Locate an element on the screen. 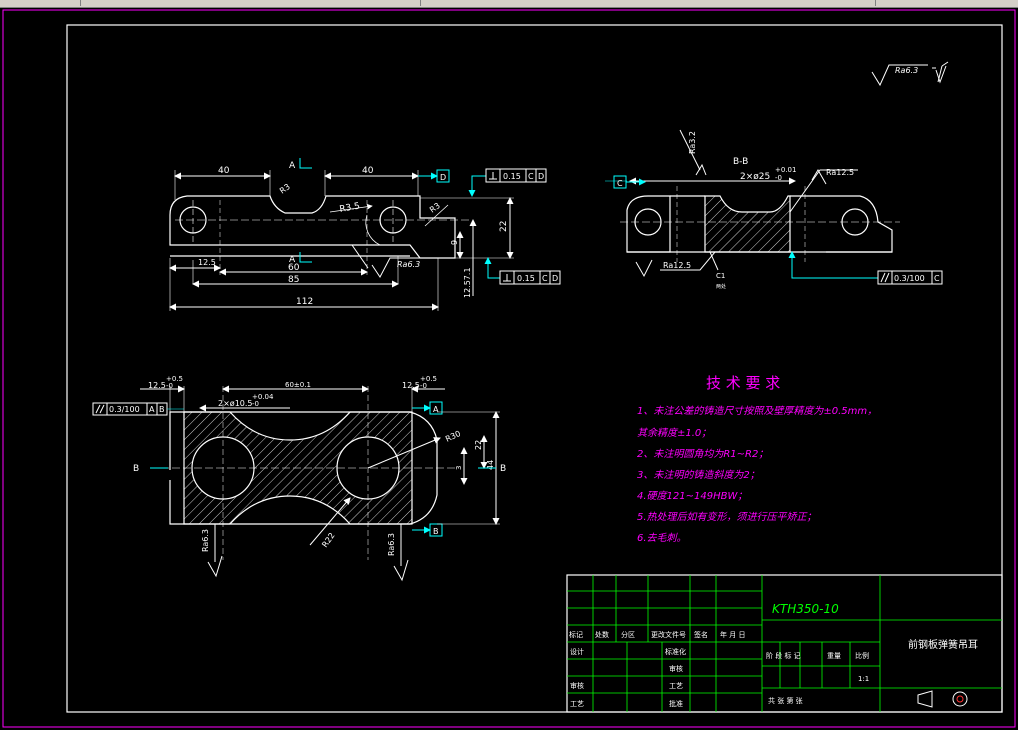 Image resolution: width=1018 pixels, height=730 pixels. tech-heading: 技 术 要 求 is located at coordinates (743, 383).